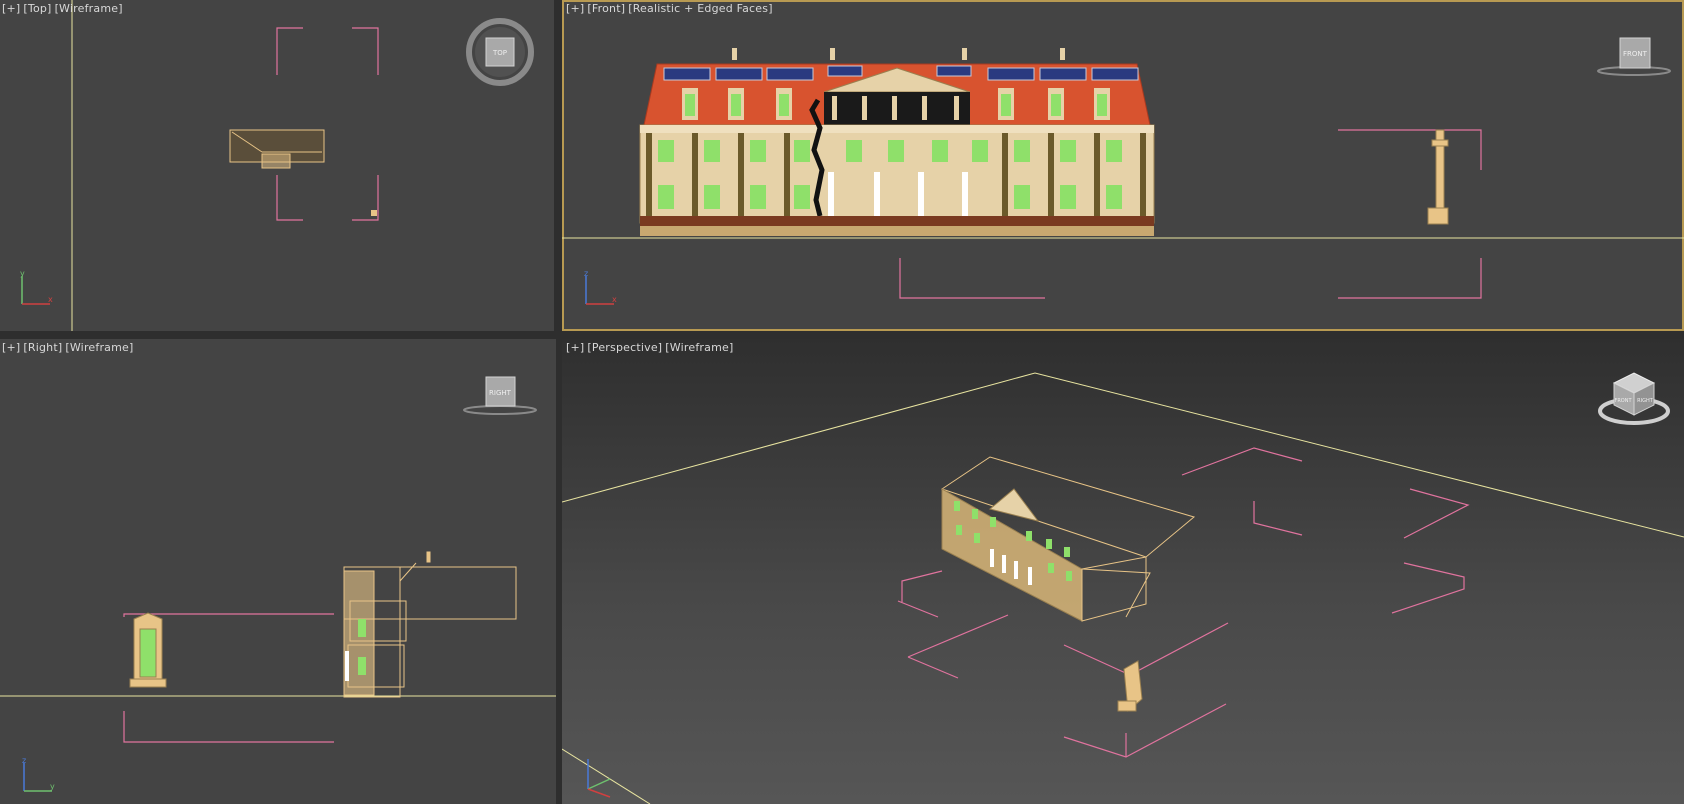 Image resolution: width=1684 pixels, height=804 pixels. I want to click on viewport-shading-menu: [Realistic + Edged Faces], so click(700, 8).